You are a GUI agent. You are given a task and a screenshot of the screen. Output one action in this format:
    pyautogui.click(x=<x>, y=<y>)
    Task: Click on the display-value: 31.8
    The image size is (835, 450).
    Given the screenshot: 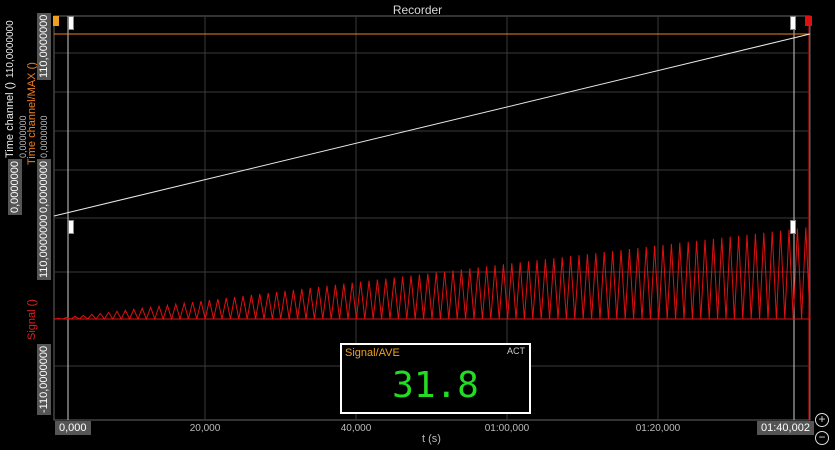 What is the action you would take?
    pyautogui.click(x=435, y=385)
    